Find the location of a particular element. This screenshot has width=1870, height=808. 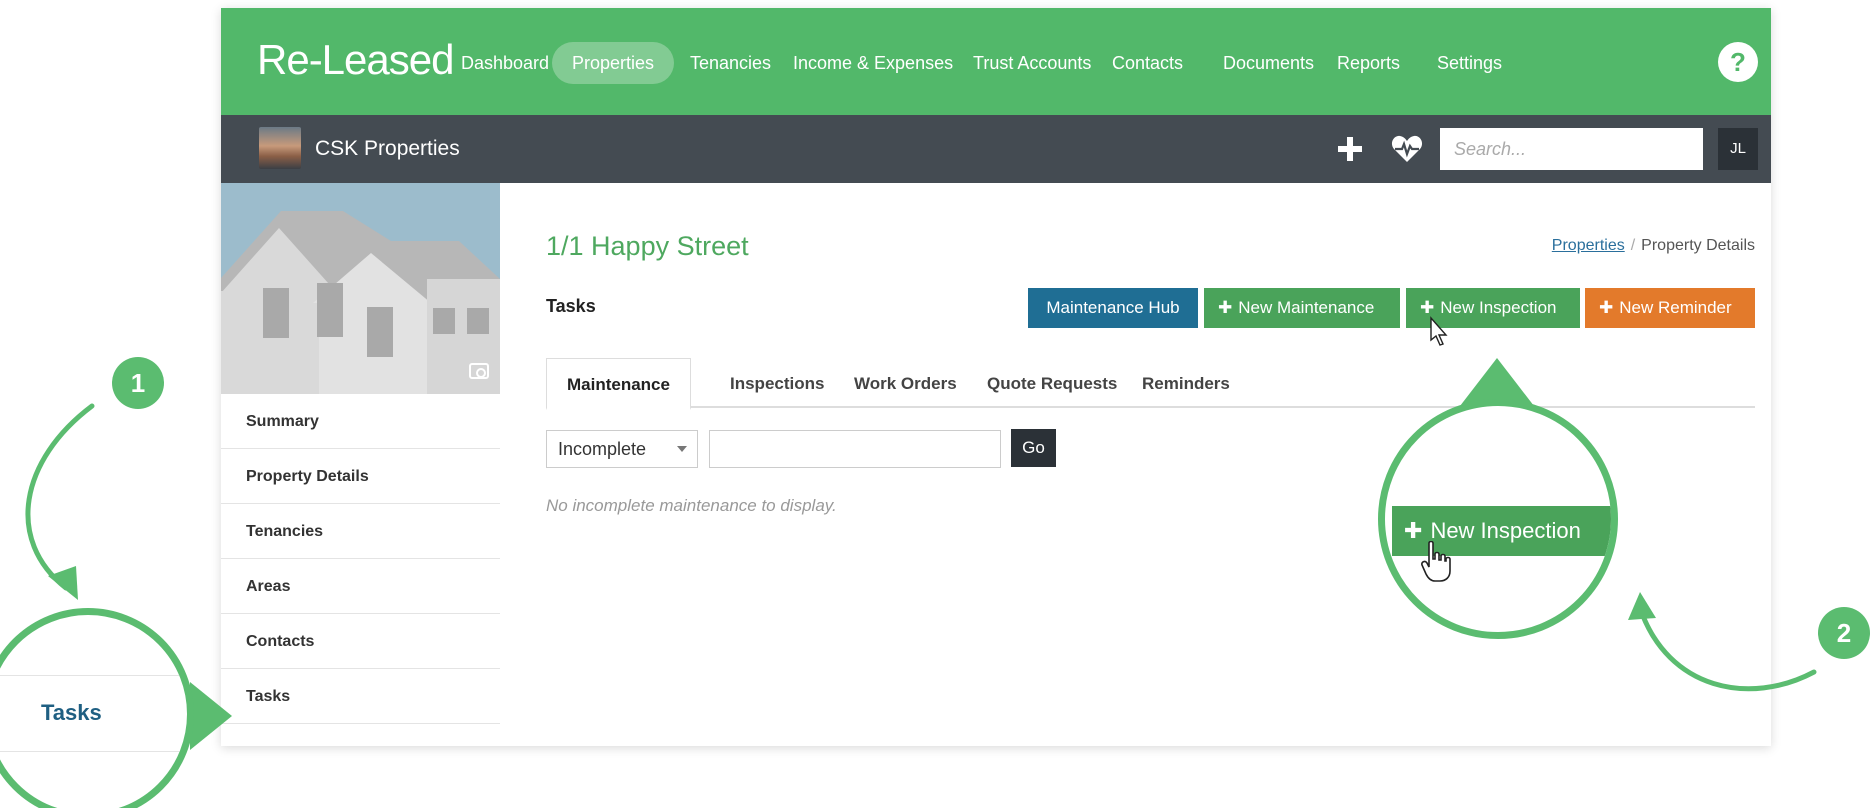

tab-quote-requests: Quote Requests is located at coordinates (1052, 383).